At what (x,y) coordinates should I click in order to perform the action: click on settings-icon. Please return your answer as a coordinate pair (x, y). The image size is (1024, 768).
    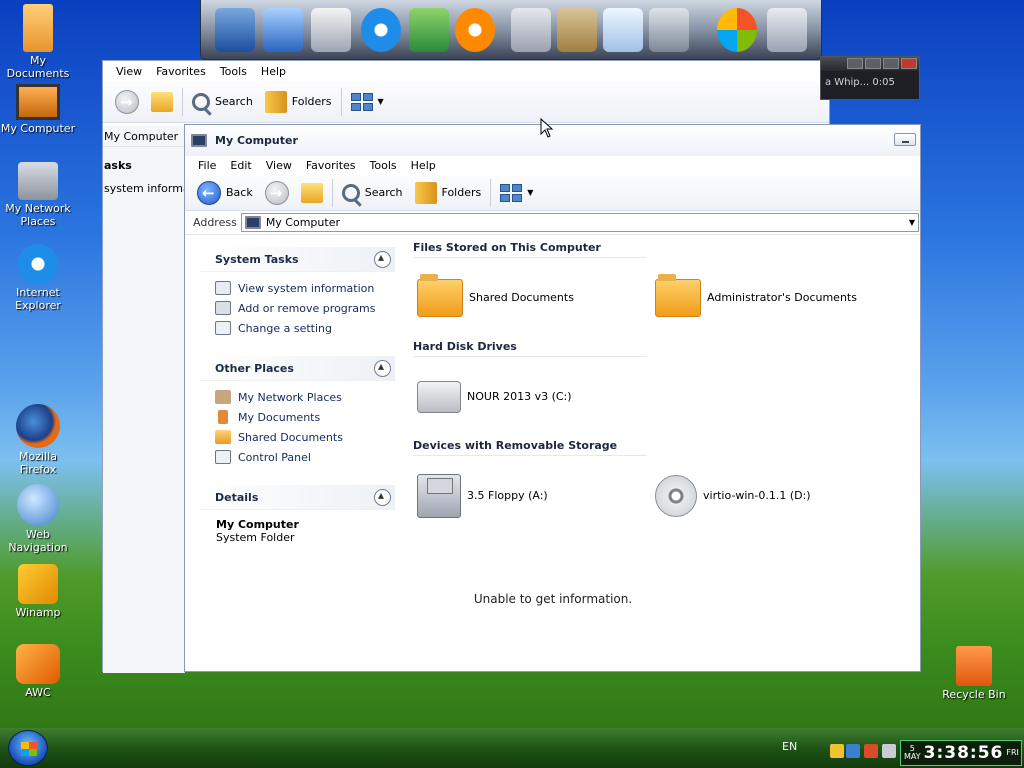
    Looking at the image, I should click on (669, 30).